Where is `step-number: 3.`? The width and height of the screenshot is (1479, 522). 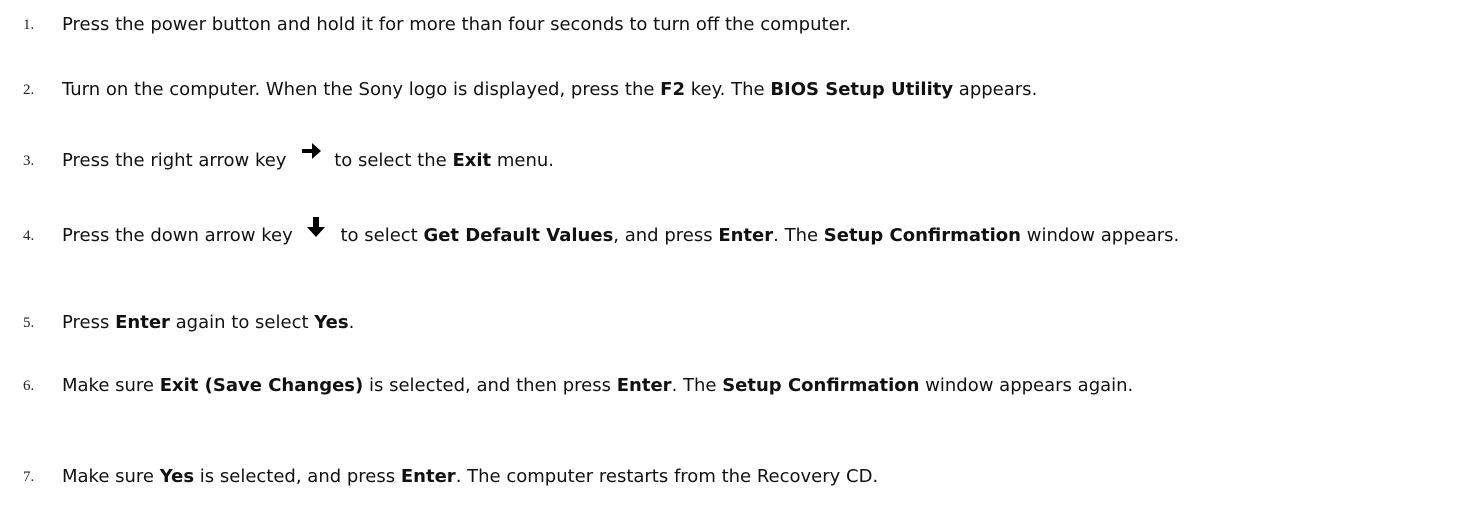 step-number: 3. is located at coordinates (29, 161).